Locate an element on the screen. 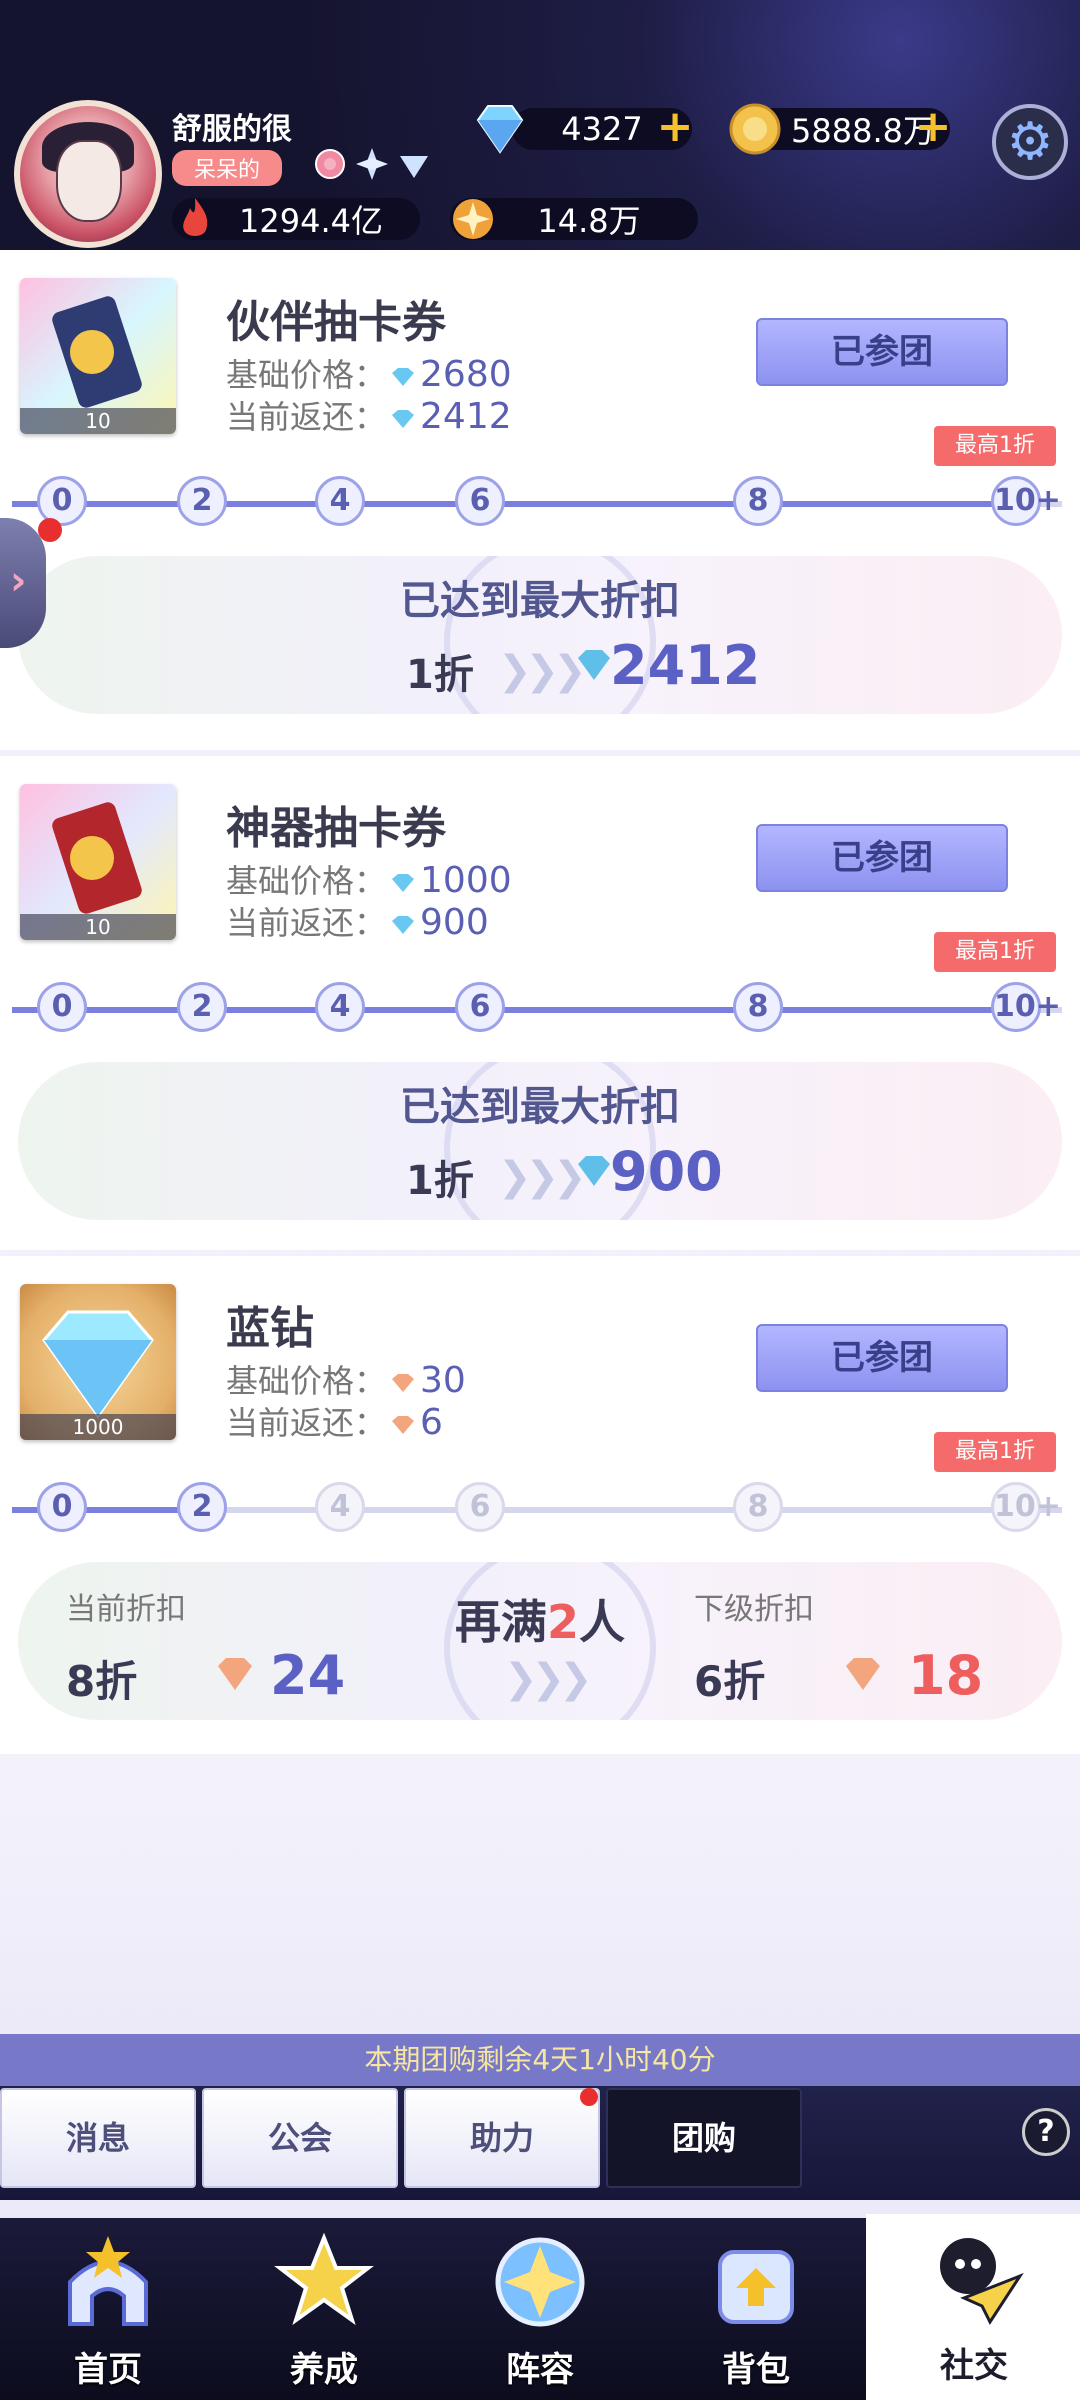 Image resolution: width=1080 pixels, height=2400 pixels. progress-node-0: 0 is located at coordinates (62, 1007).